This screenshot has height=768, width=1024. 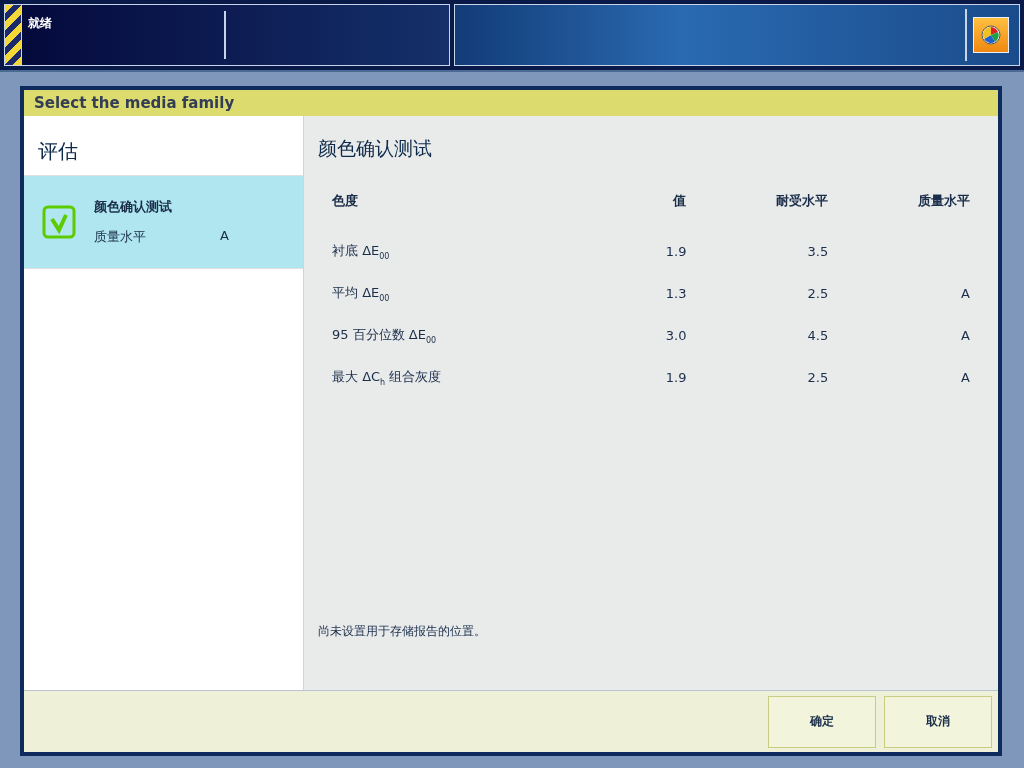 What do you see at coordinates (822, 721) in the screenshot?
I see `ok-button: 确定` at bounding box center [822, 721].